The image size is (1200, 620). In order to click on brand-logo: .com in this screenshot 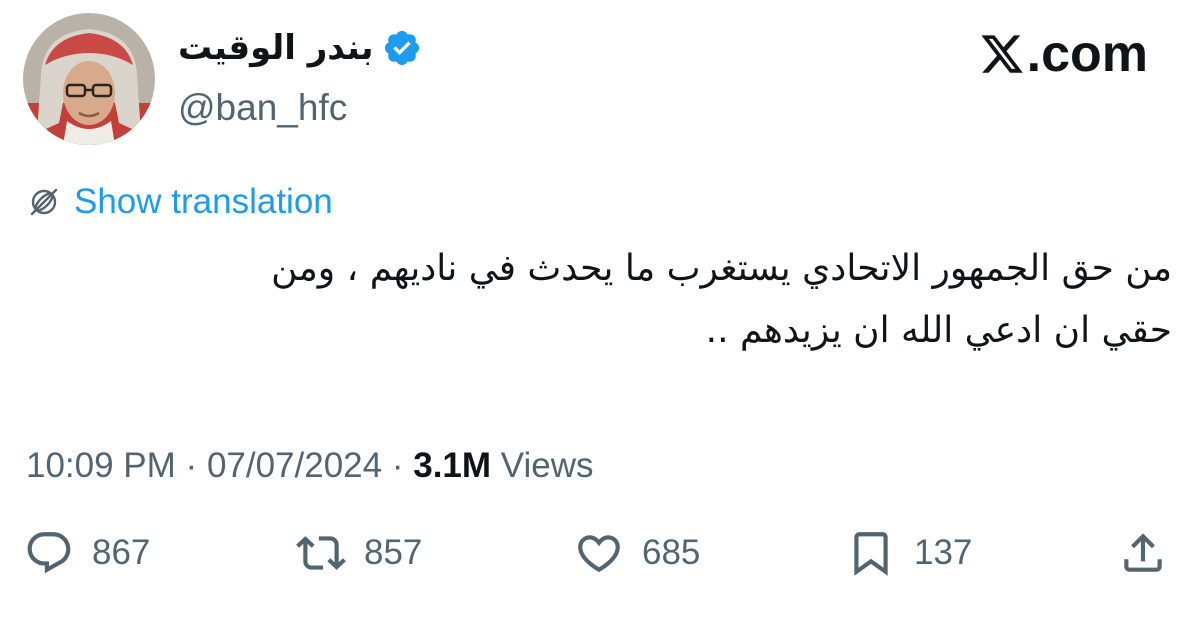, I will do `click(1063, 54)`.